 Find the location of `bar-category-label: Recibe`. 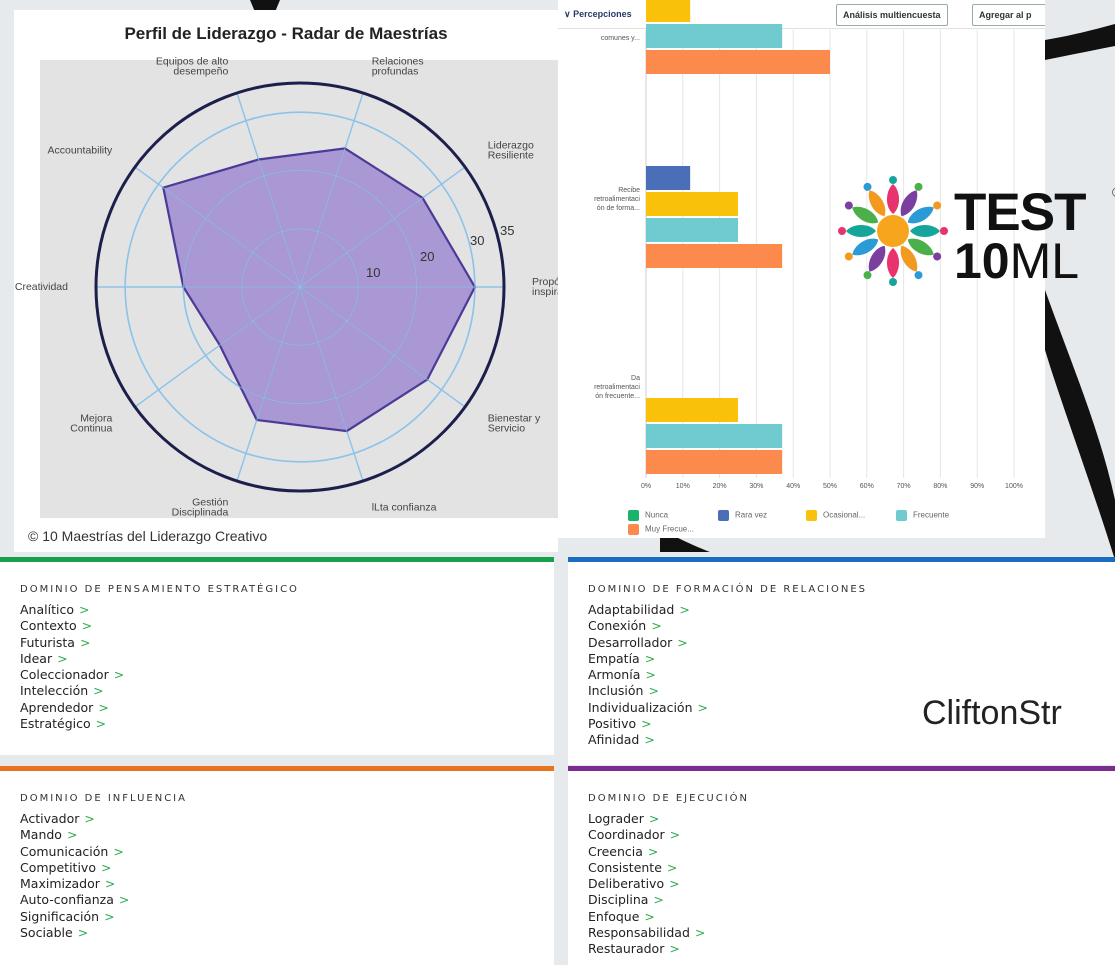

bar-category-label: Recibe is located at coordinates (629, 190).